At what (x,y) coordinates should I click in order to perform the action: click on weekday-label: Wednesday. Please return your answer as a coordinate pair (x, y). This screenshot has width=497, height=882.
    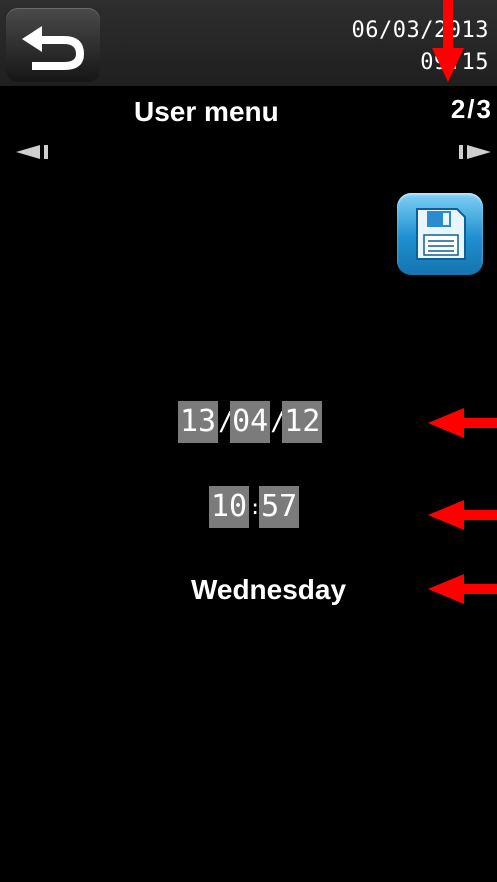
    Looking at the image, I should click on (268, 589).